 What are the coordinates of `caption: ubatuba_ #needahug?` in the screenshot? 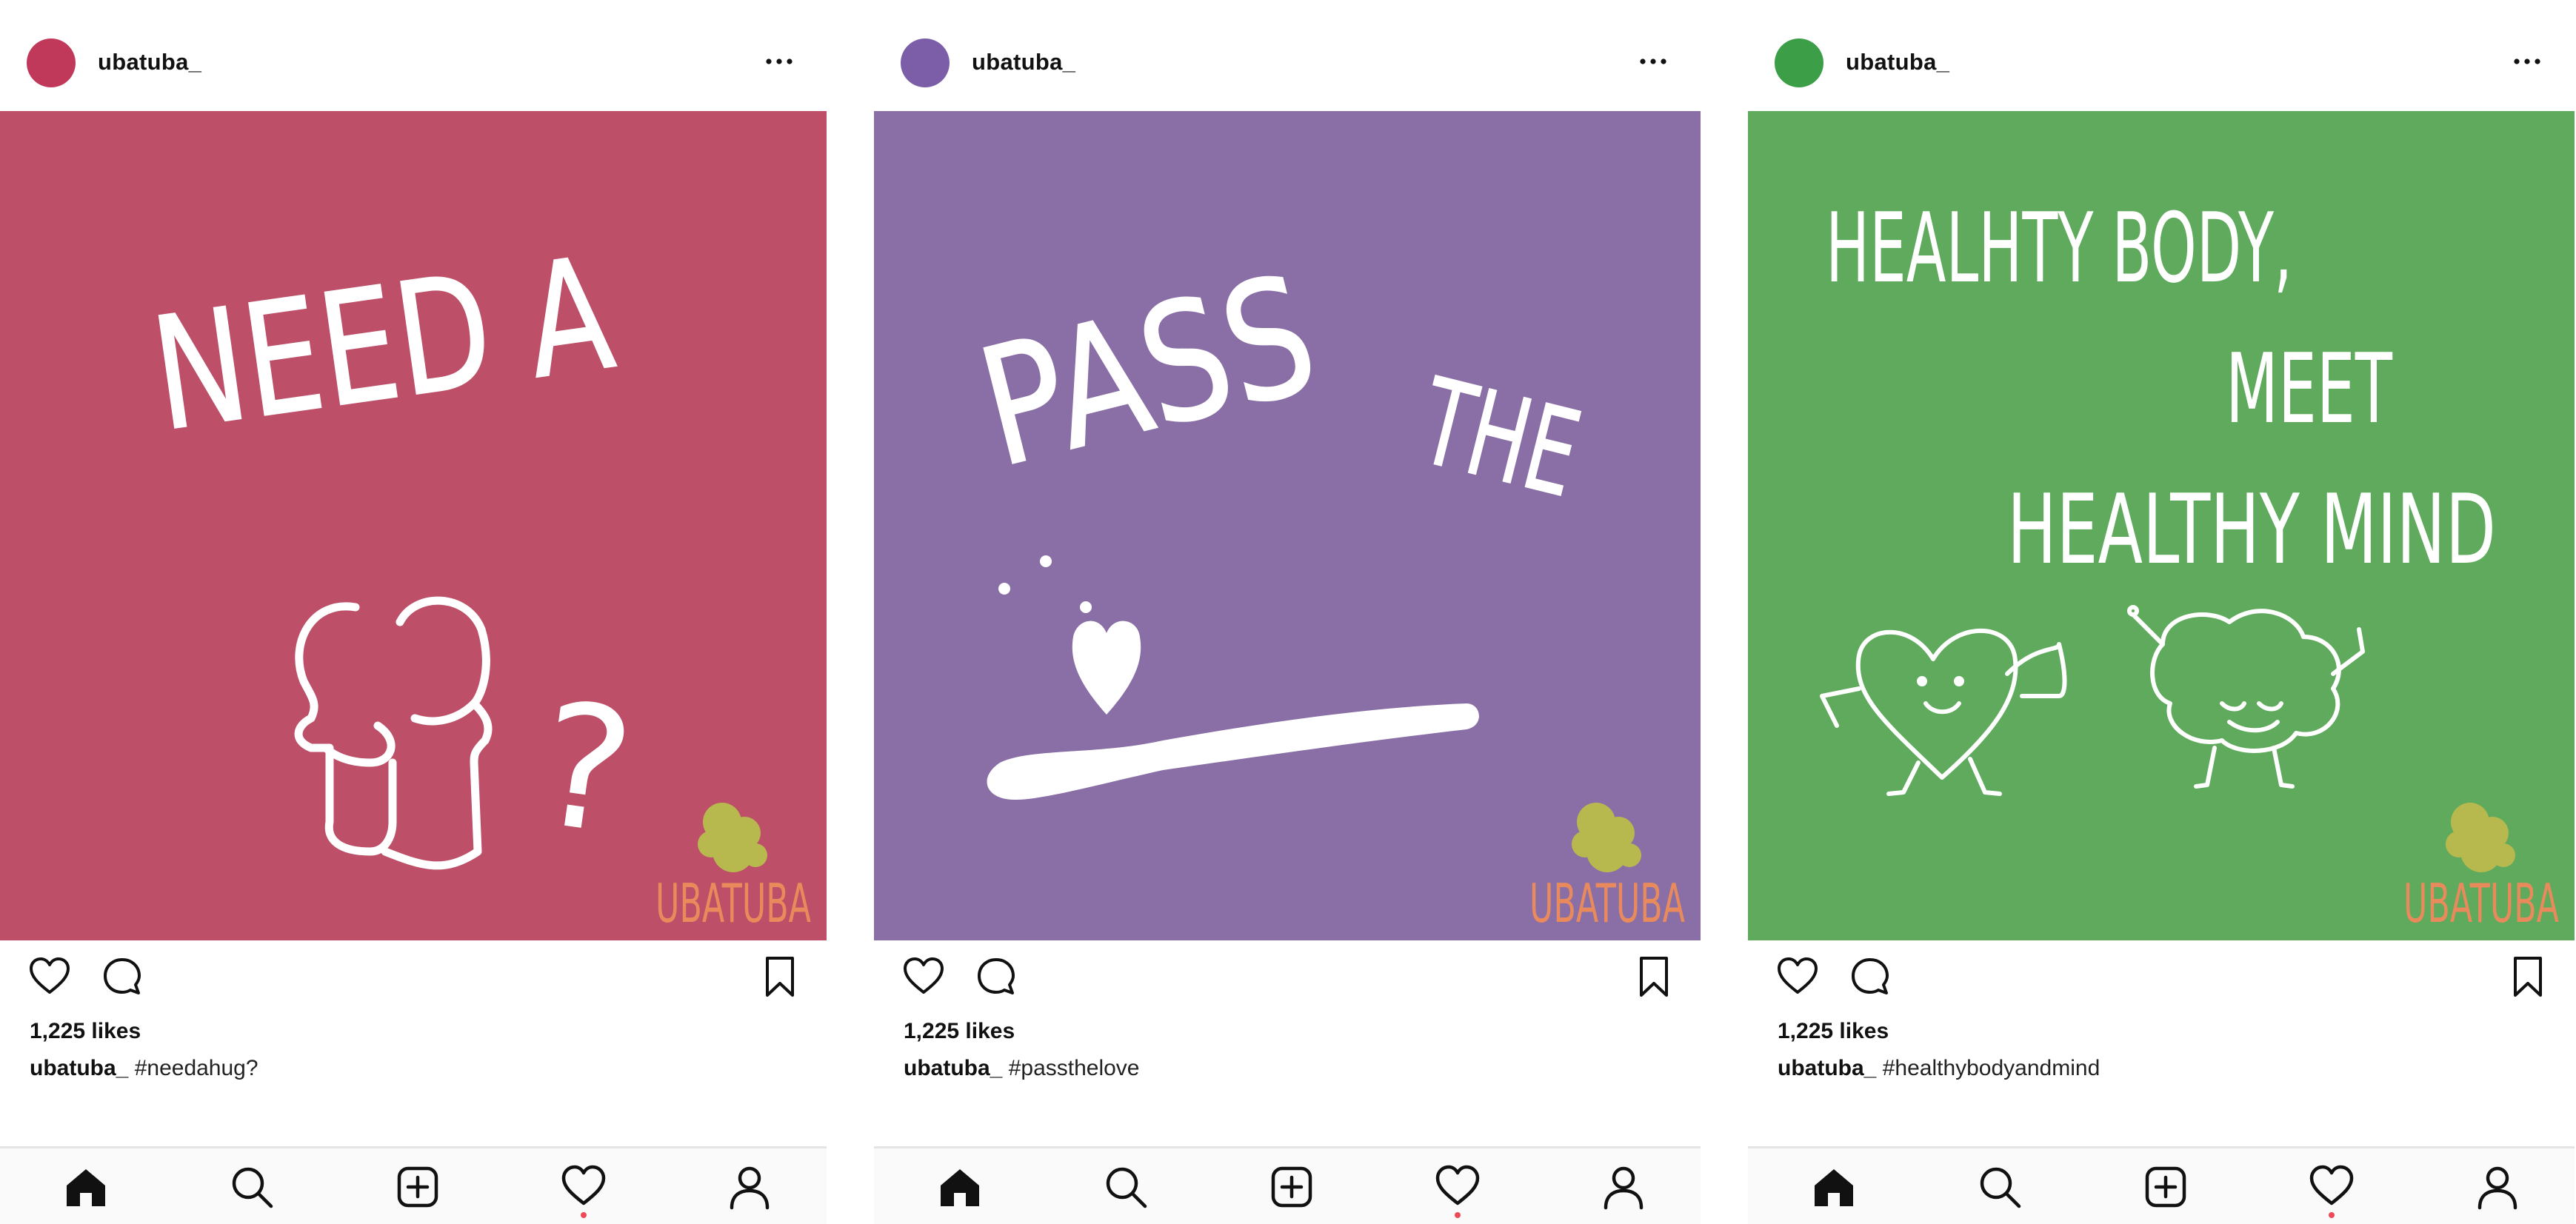 It's located at (144, 1068).